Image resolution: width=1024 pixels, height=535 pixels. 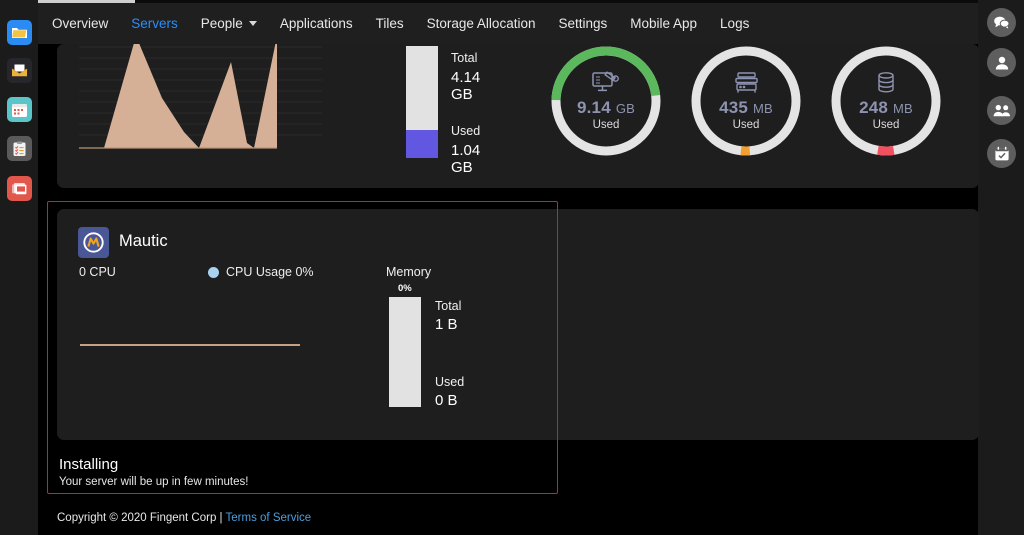 What do you see at coordinates (886, 125) in the screenshot?
I see `gauge-database-sub: Used` at bounding box center [886, 125].